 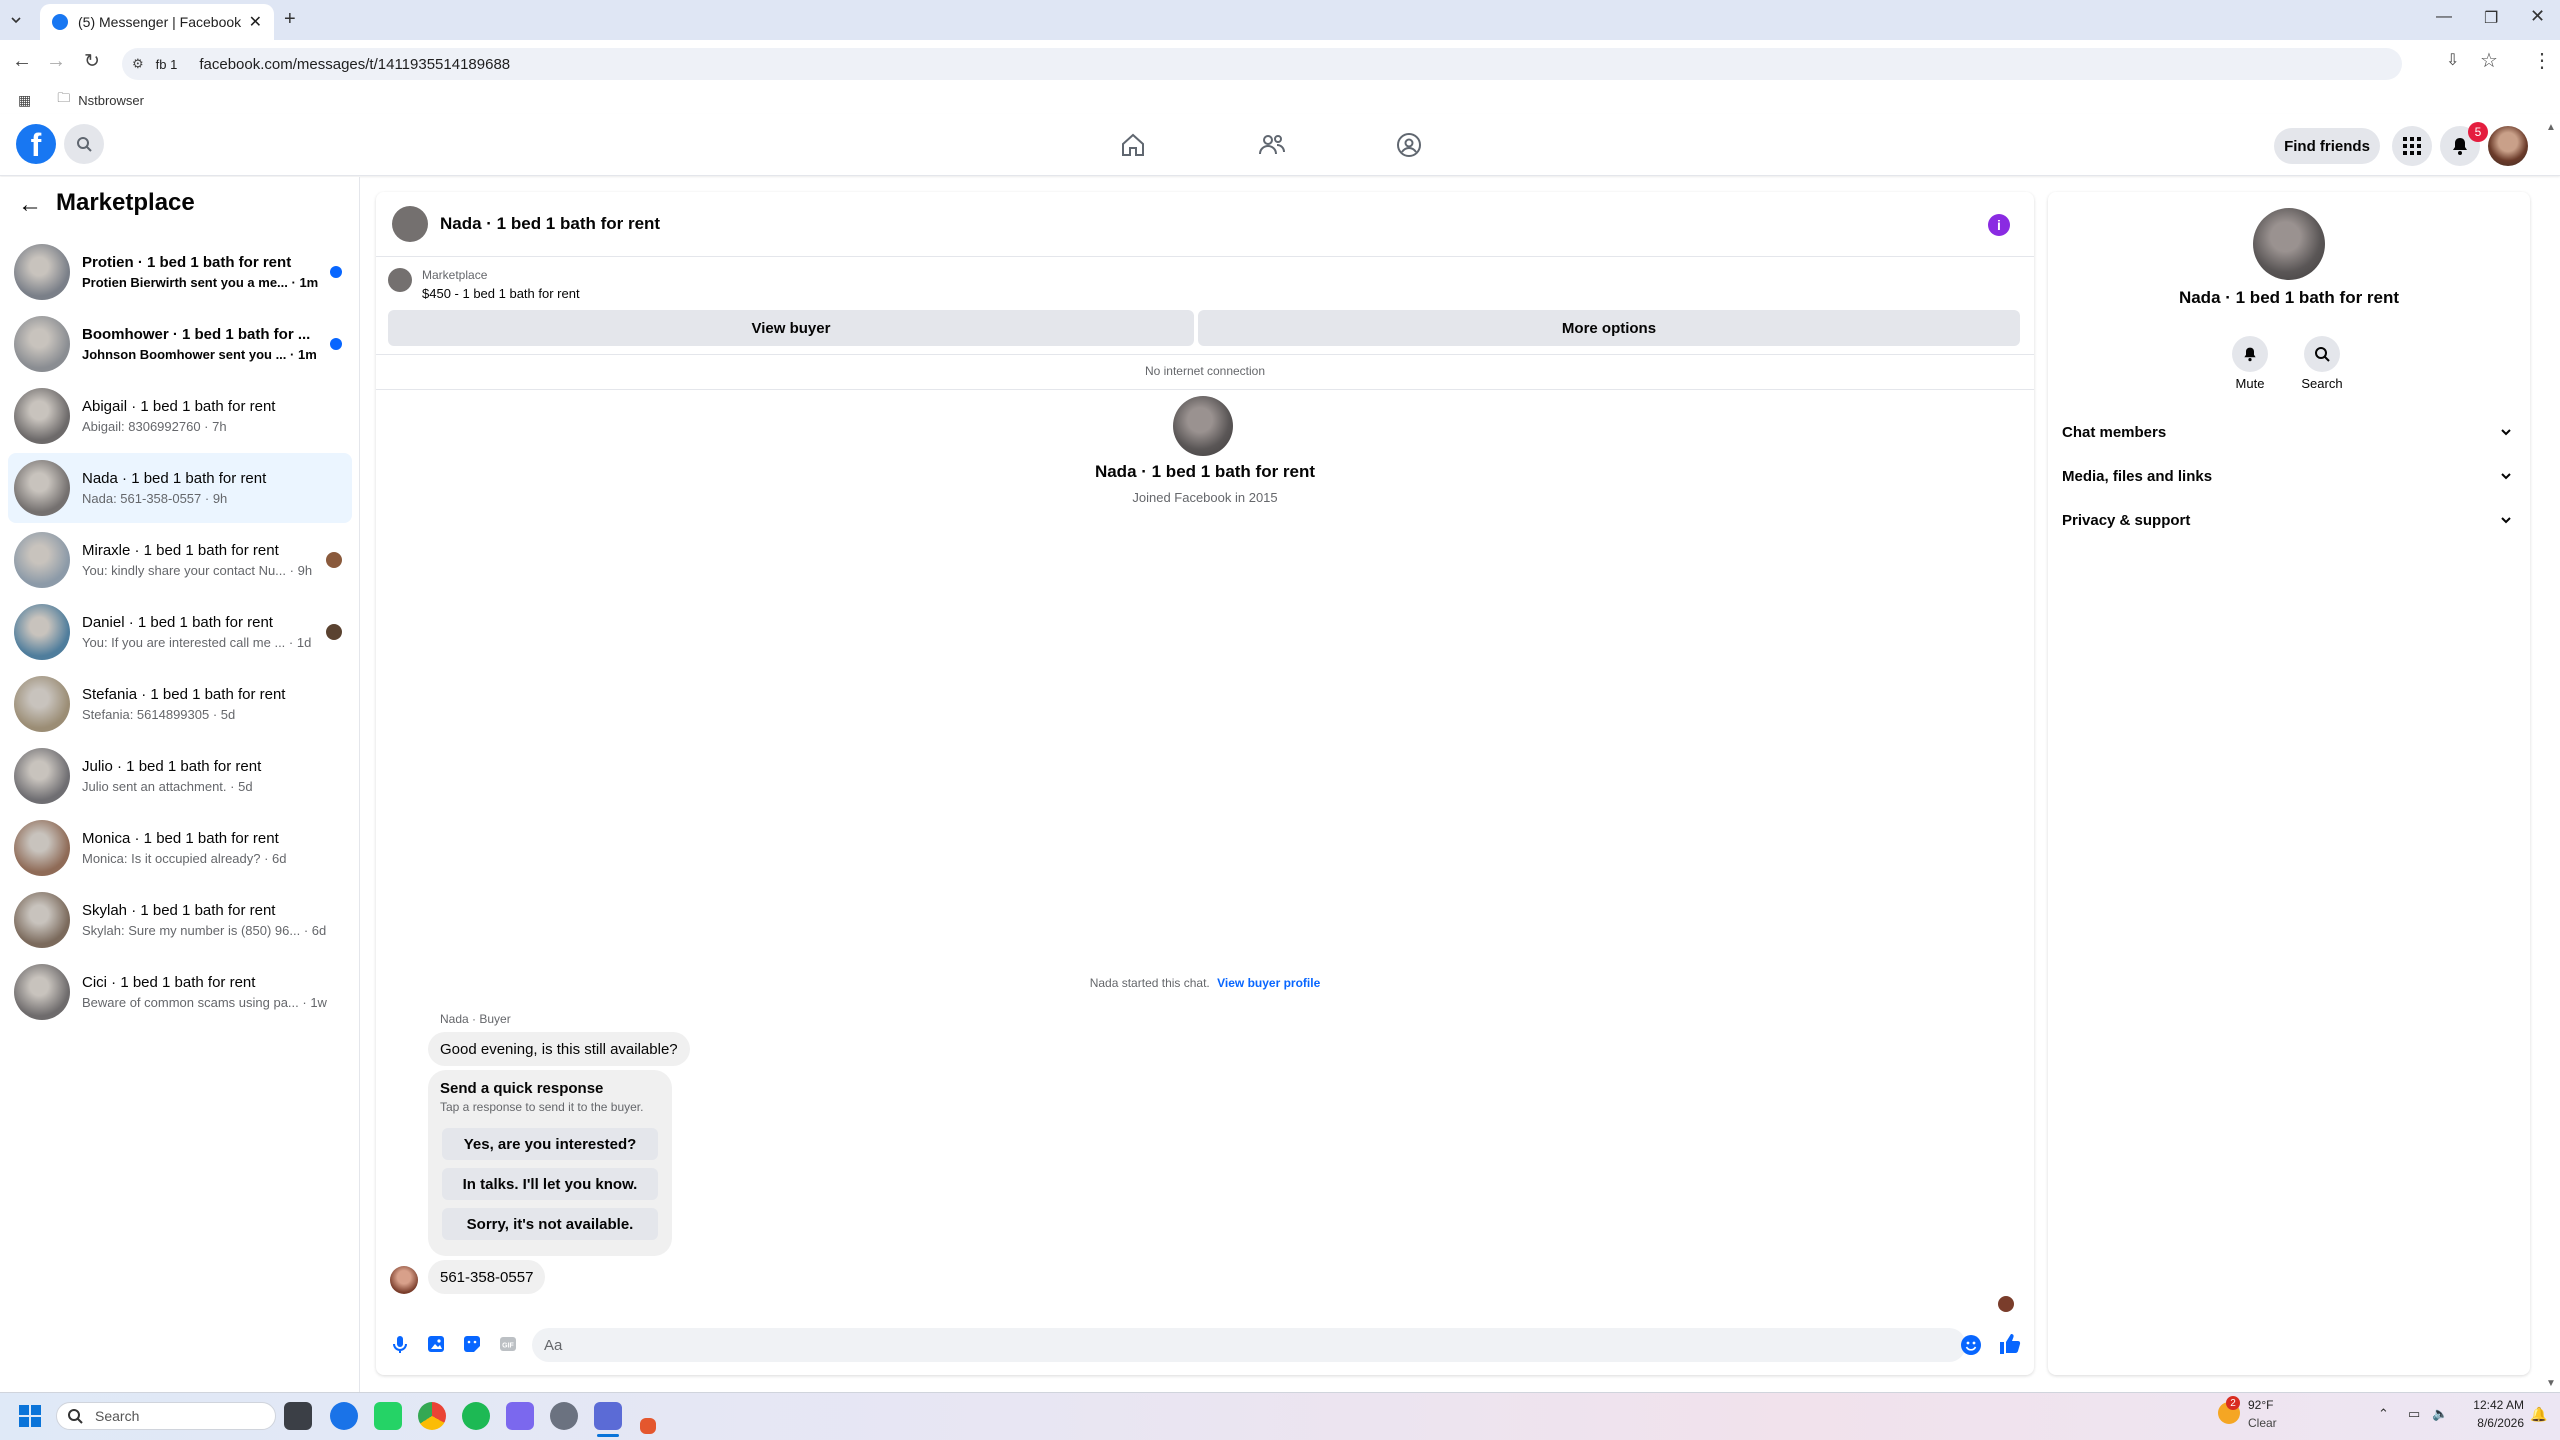 I want to click on info-icon: i, so click(x=1999, y=225).